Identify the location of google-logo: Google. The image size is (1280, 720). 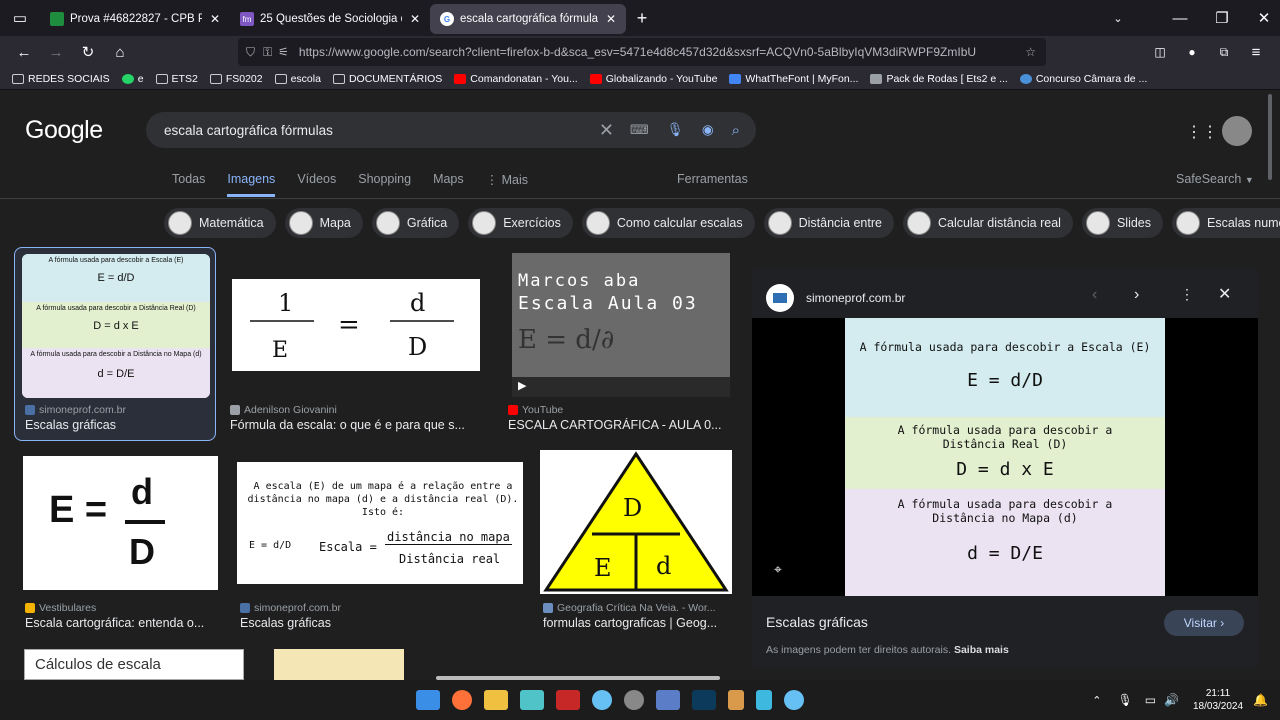
(64, 130).